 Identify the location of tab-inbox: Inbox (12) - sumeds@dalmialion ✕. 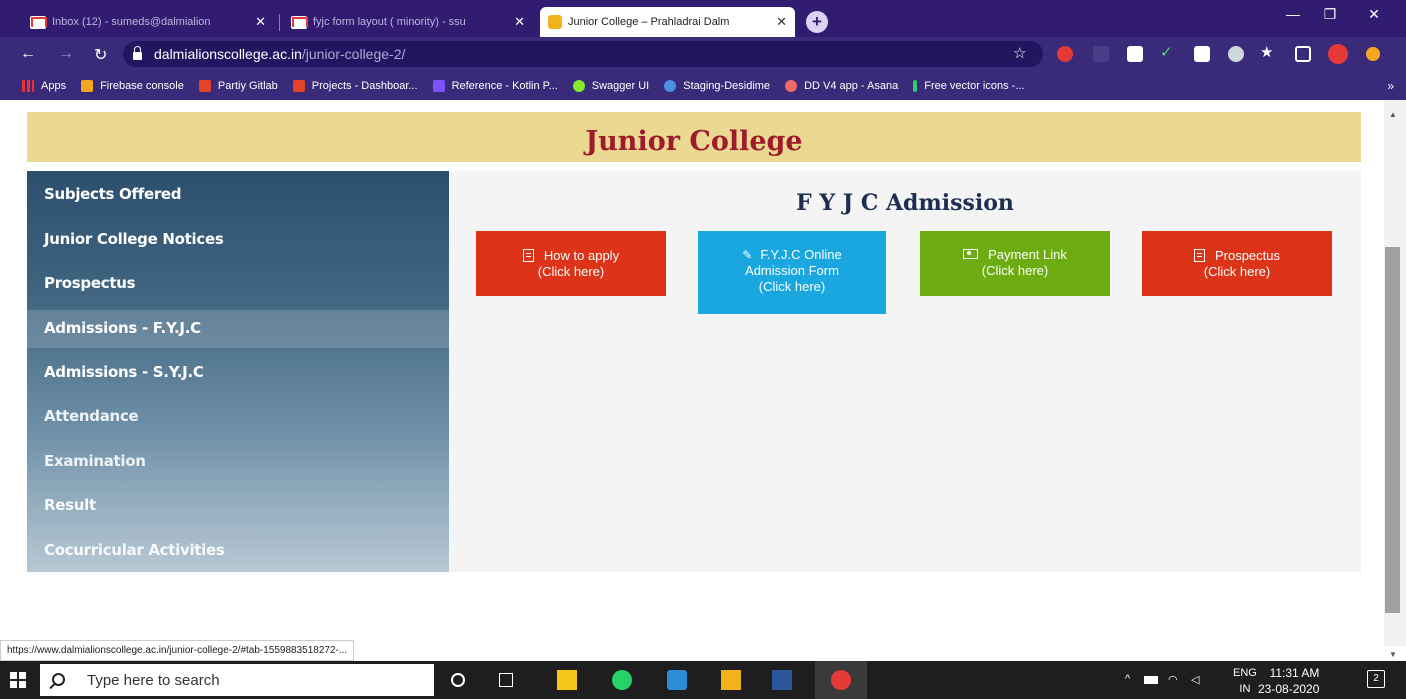
(148, 22).